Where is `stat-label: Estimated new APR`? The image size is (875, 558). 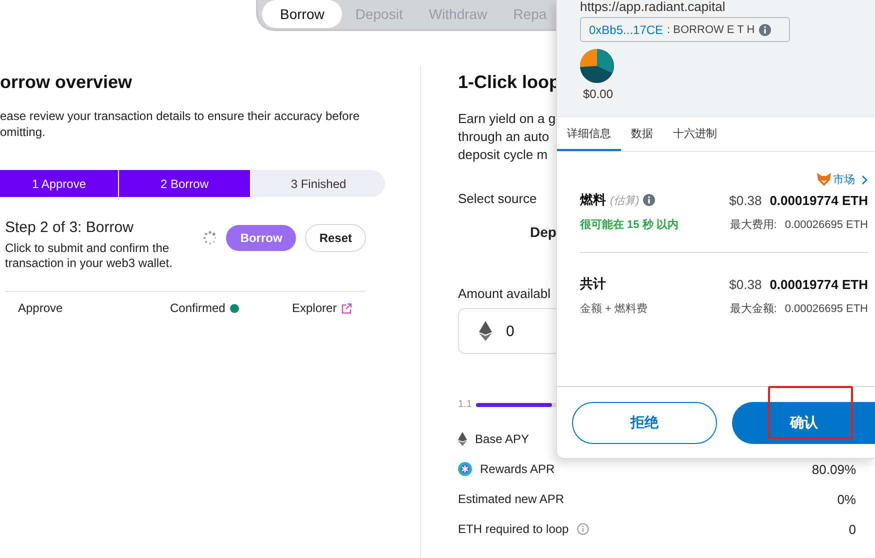
stat-label: Estimated new APR is located at coordinates (511, 499).